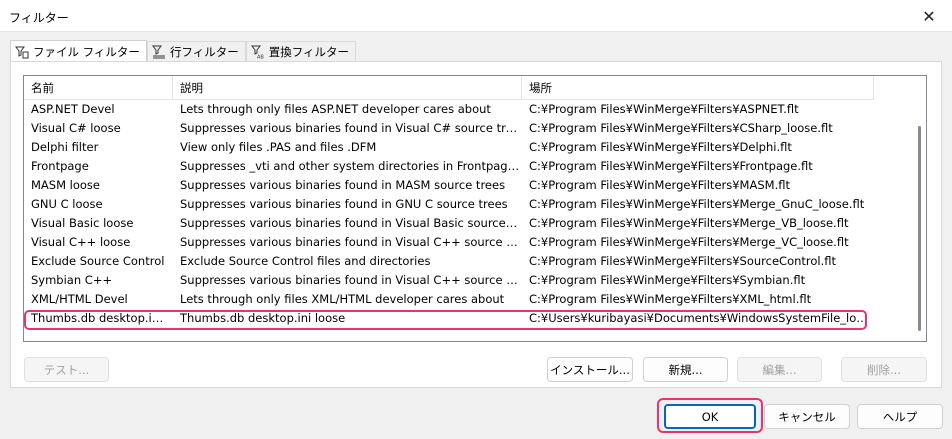  I want to click on cell-name: Frontpage, so click(60, 166).